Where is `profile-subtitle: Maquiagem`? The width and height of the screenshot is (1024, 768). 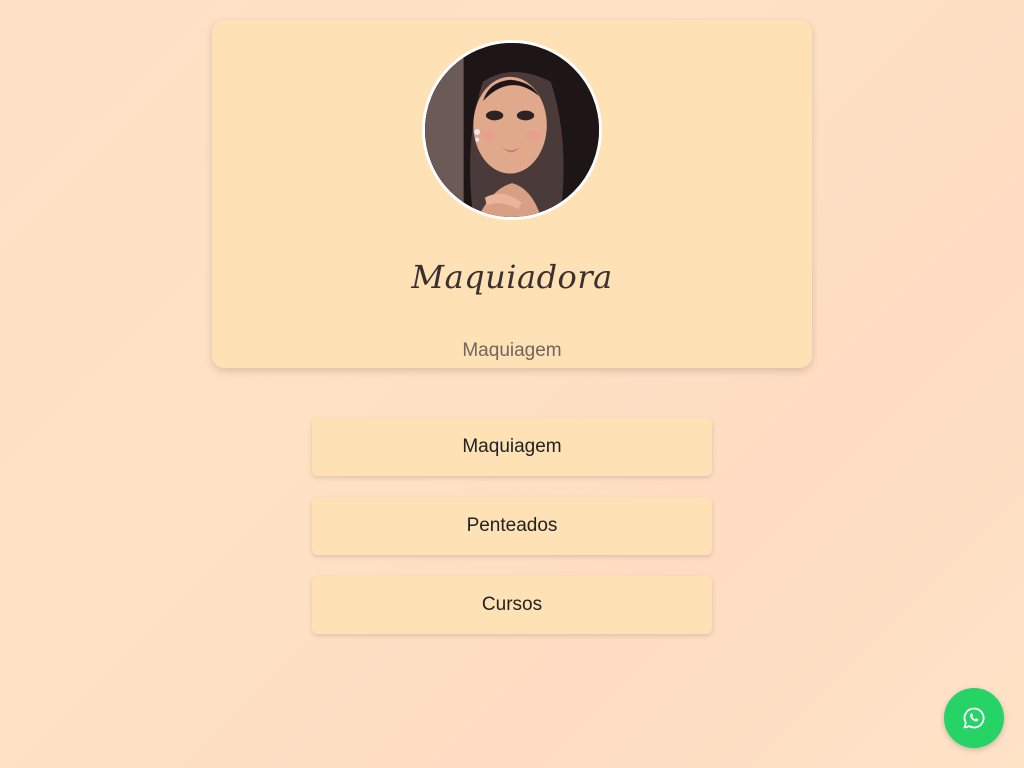
profile-subtitle: Maquiagem is located at coordinates (512, 350).